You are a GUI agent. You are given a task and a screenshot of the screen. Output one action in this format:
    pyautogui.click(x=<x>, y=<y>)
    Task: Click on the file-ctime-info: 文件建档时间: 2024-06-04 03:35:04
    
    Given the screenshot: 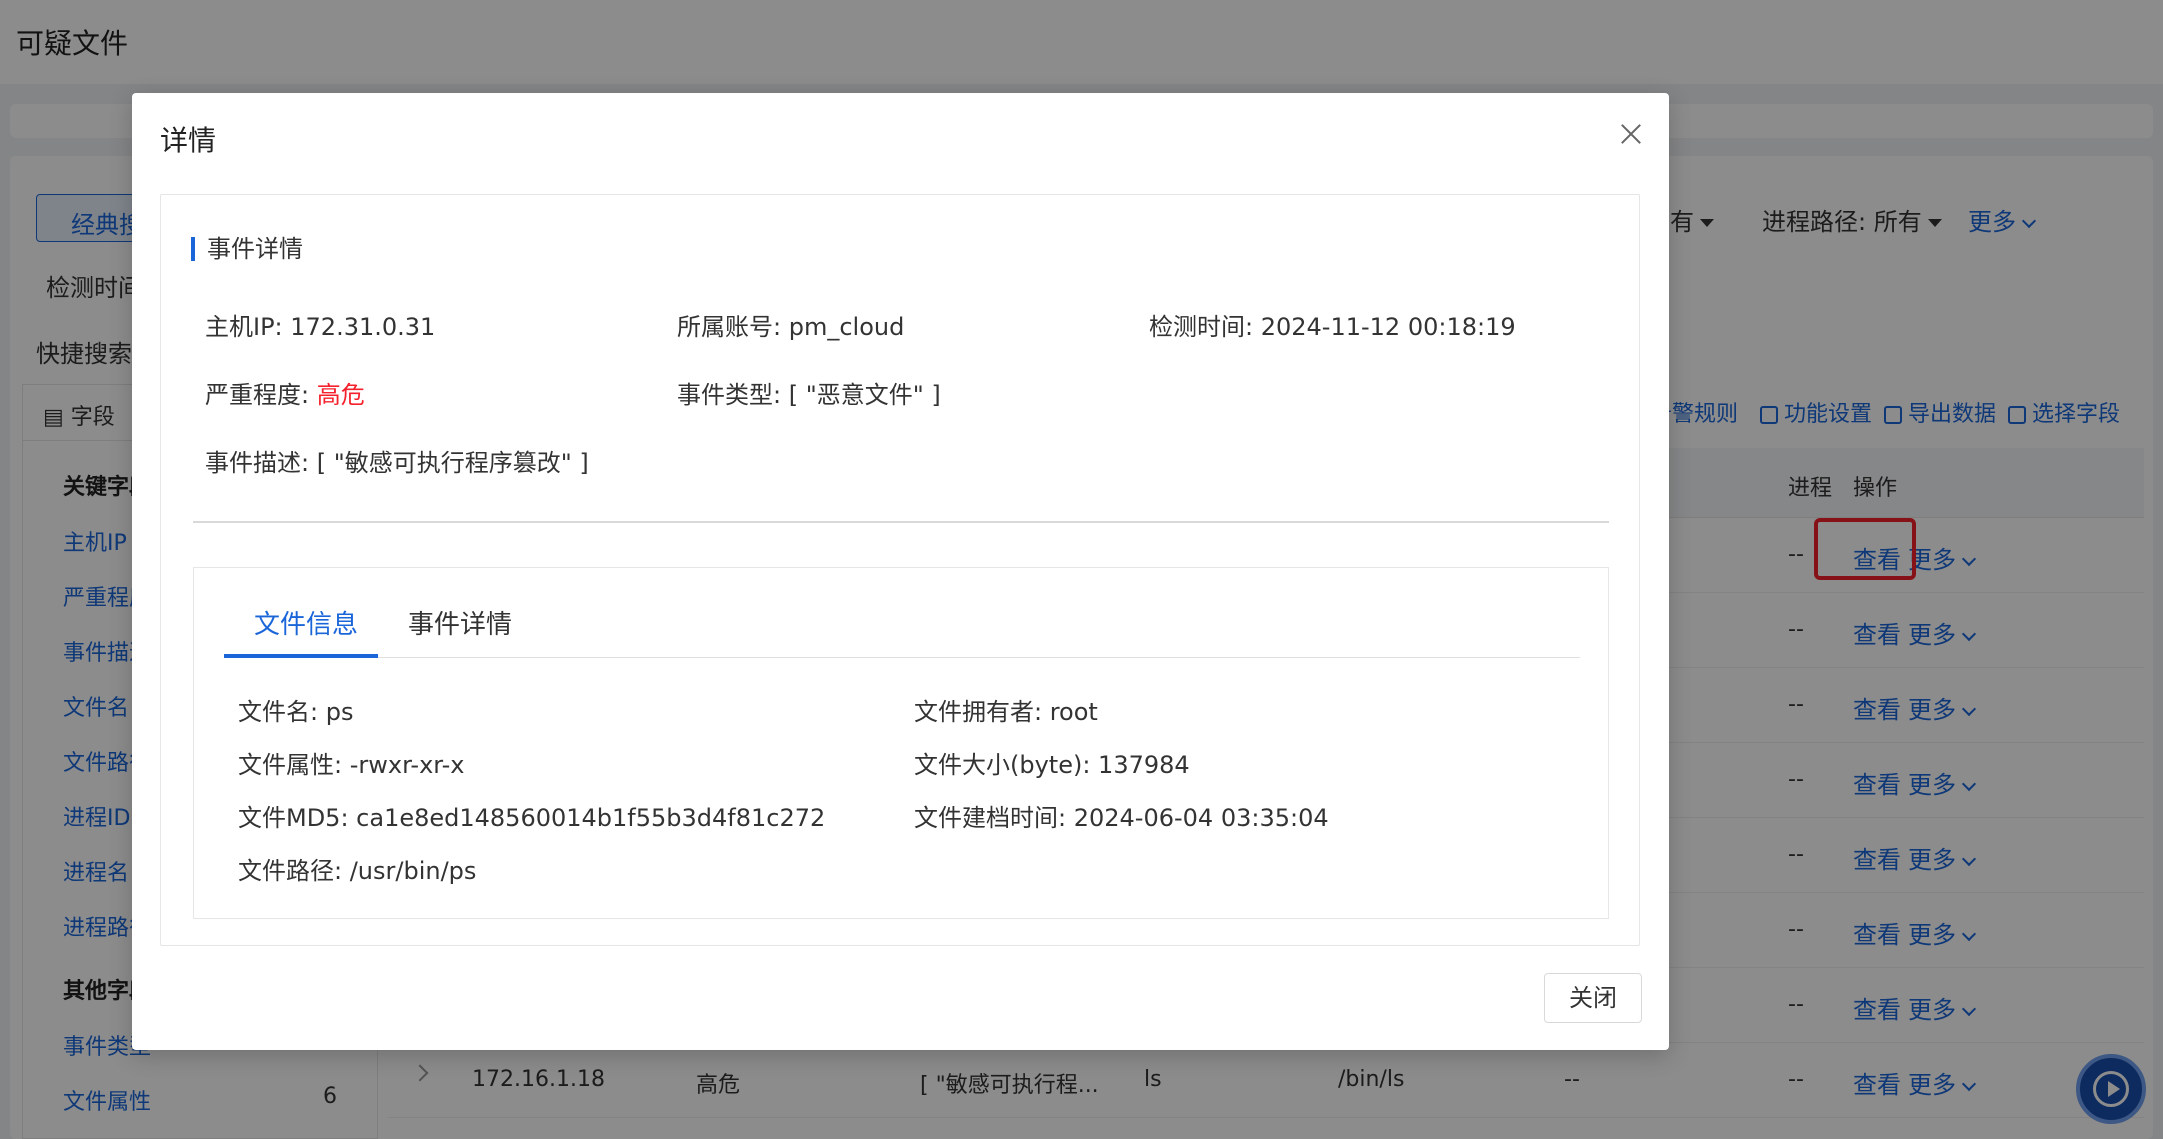 What is the action you would take?
    pyautogui.click(x=1121, y=818)
    